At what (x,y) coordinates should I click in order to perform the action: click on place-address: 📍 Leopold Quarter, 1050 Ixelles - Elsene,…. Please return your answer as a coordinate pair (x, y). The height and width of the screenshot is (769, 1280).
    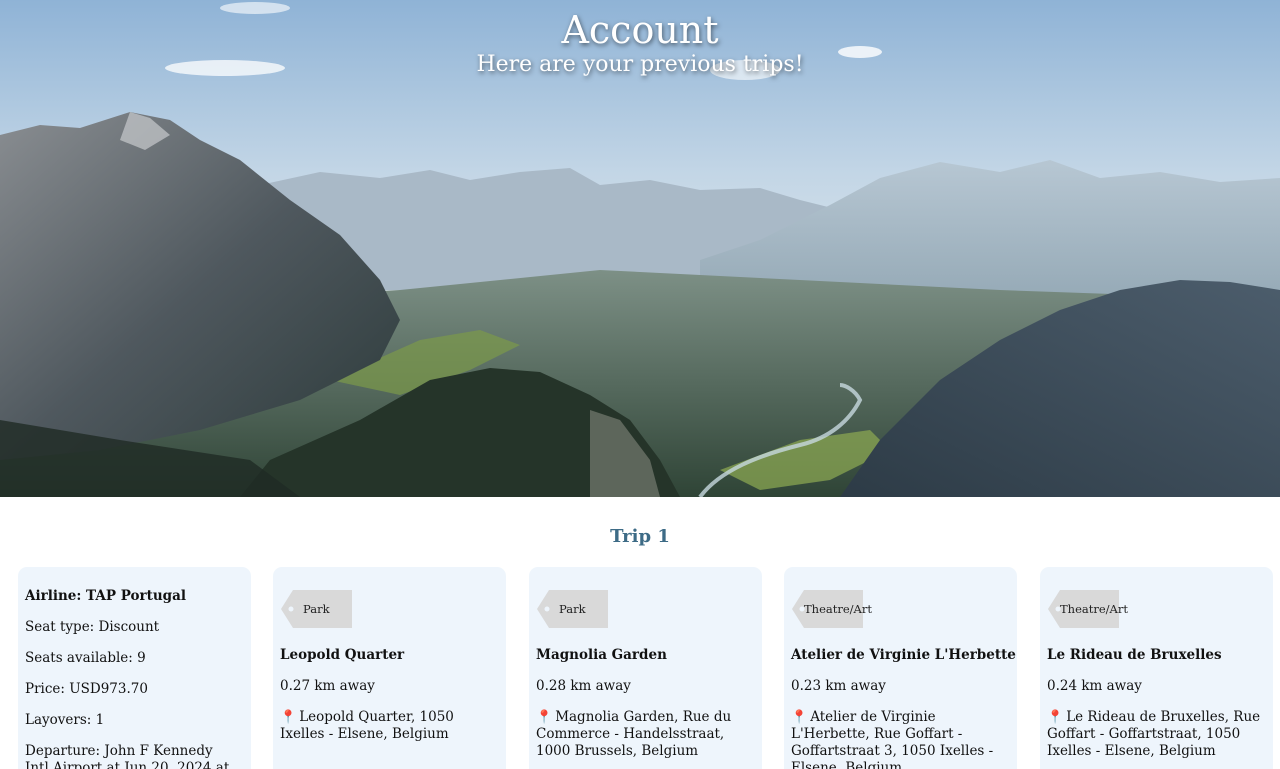
    Looking at the image, I should click on (391, 726).